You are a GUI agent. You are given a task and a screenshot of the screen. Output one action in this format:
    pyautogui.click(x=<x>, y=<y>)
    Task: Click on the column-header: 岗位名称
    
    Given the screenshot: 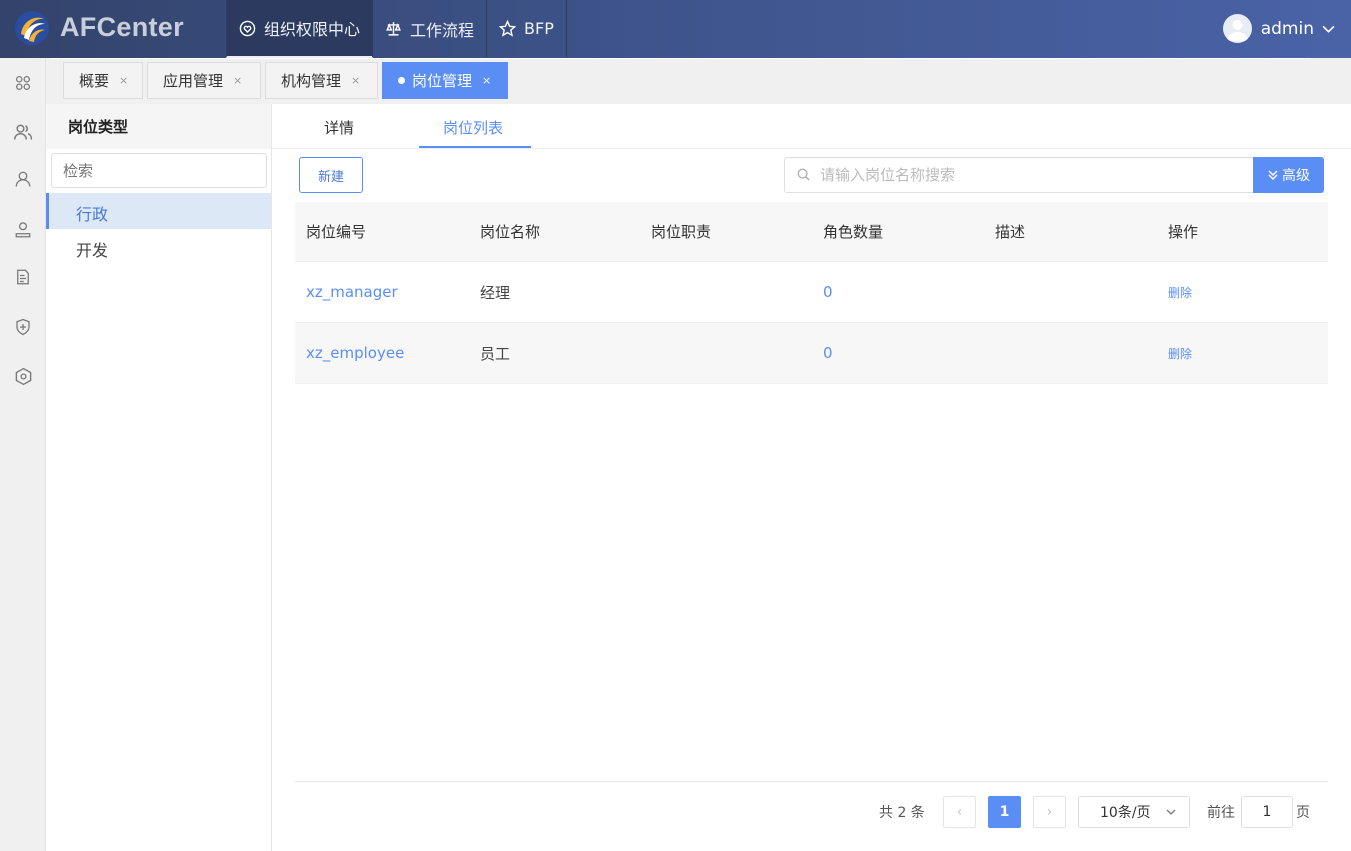 What is the action you would take?
    pyautogui.click(x=510, y=232)
    